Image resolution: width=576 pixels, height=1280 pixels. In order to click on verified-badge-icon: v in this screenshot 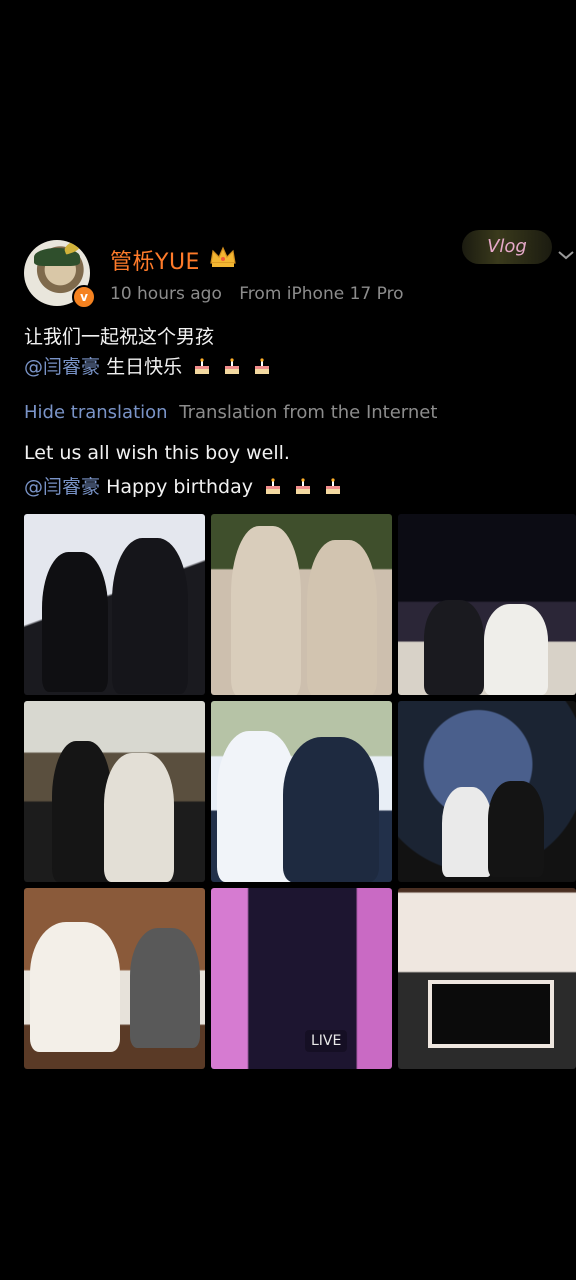, I will do `click(84, 297)`.